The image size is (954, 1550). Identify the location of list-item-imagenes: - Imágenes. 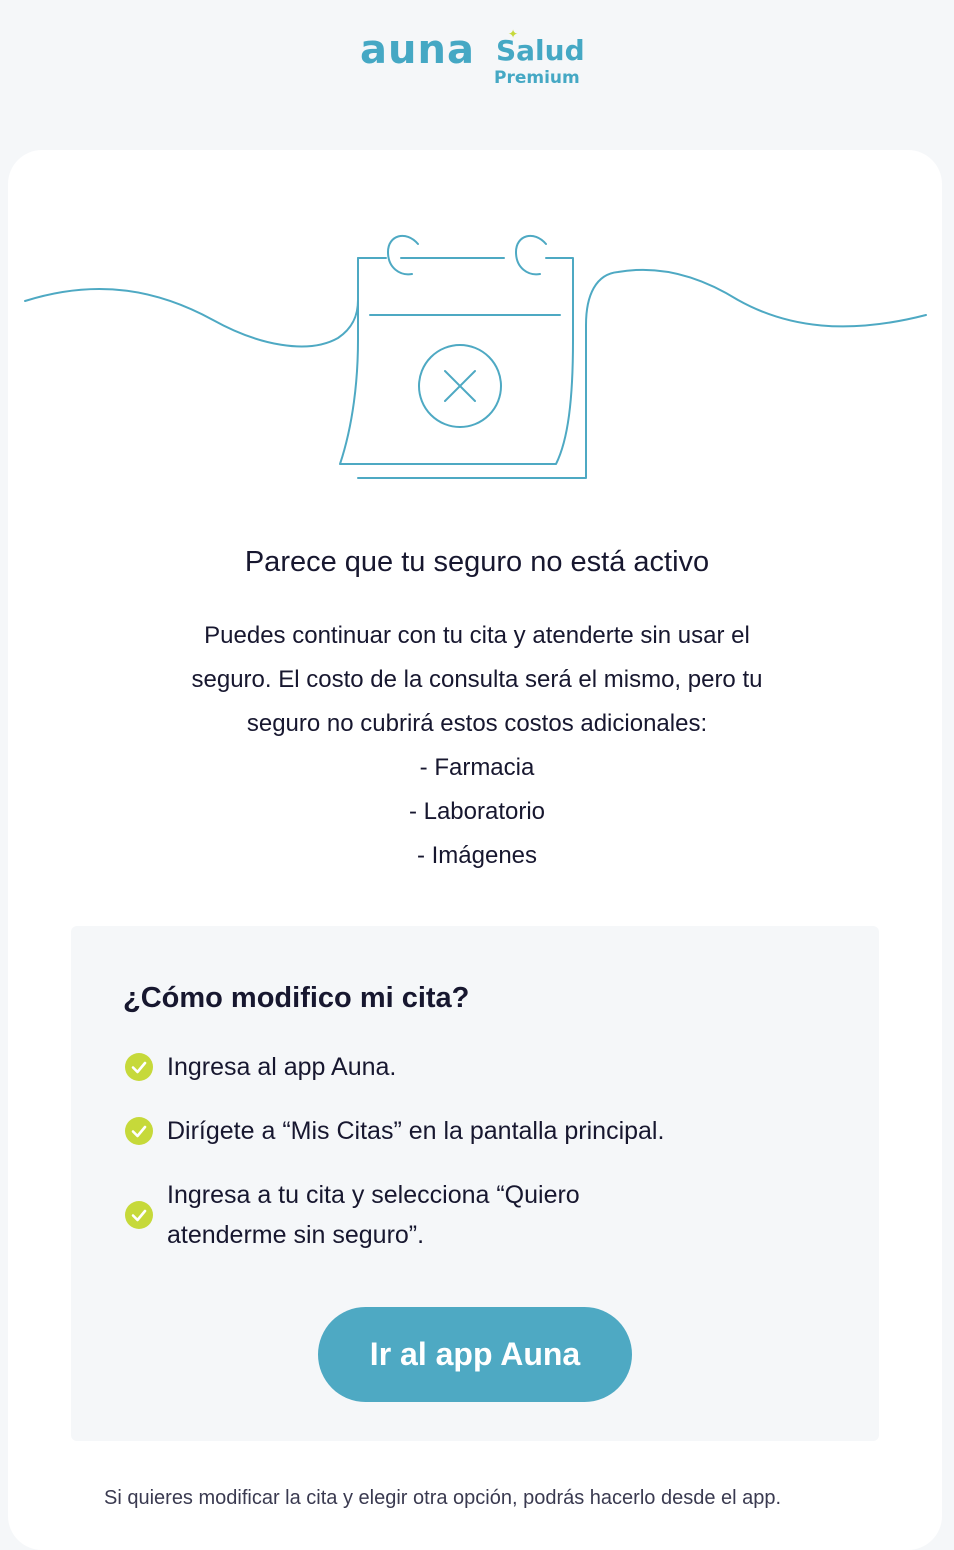
(477, 855).